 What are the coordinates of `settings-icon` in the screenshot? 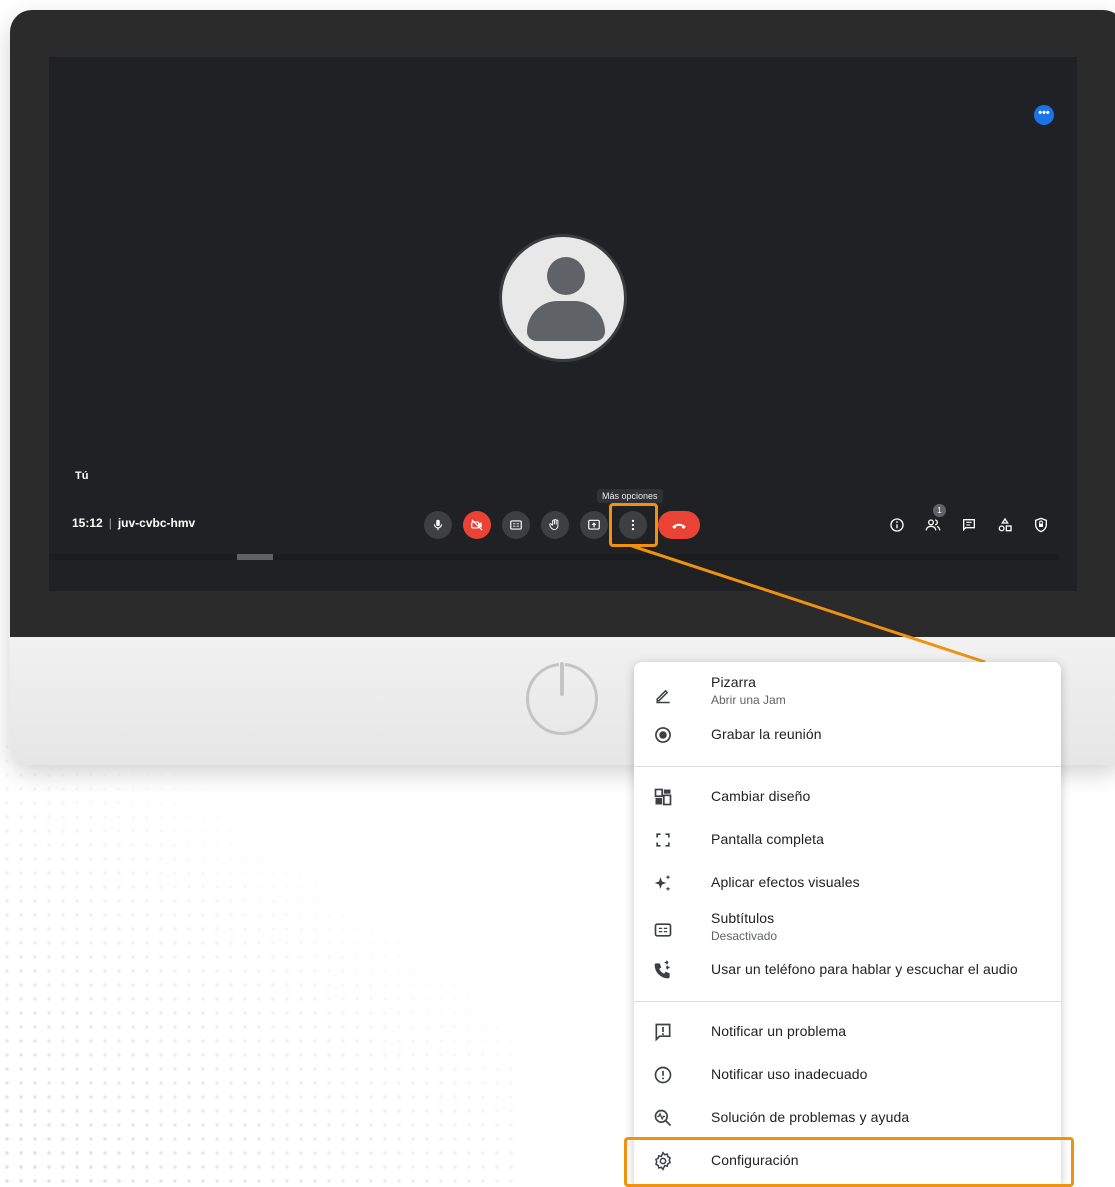 It's located at (663, 1161).